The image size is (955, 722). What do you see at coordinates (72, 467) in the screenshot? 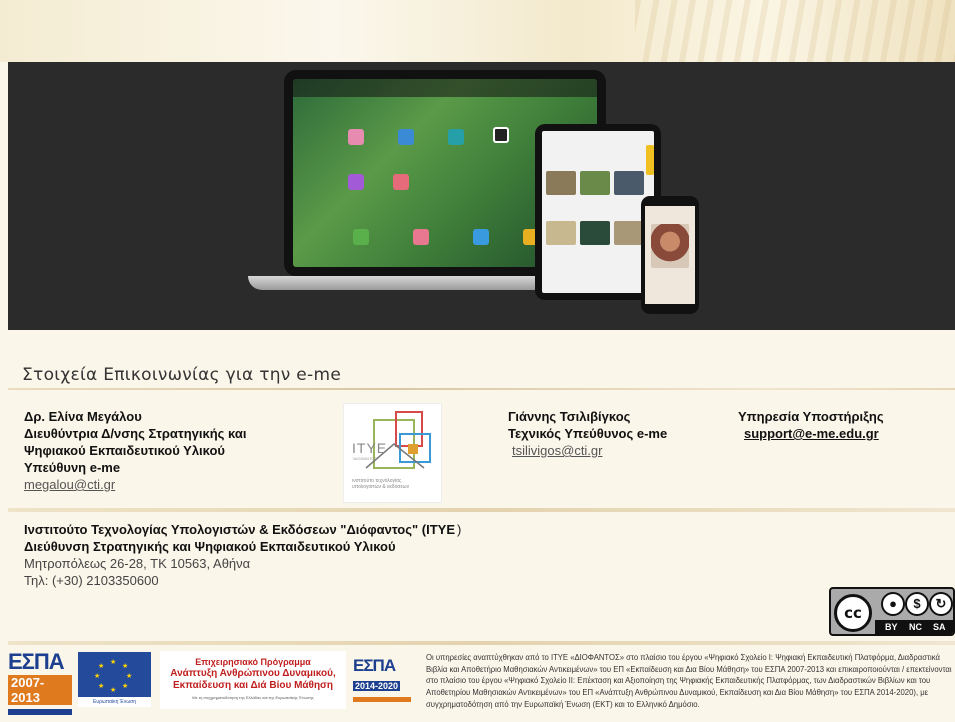
I see `contact-role: Υπεύθυνη e-me` at bounding box center [72, 467].